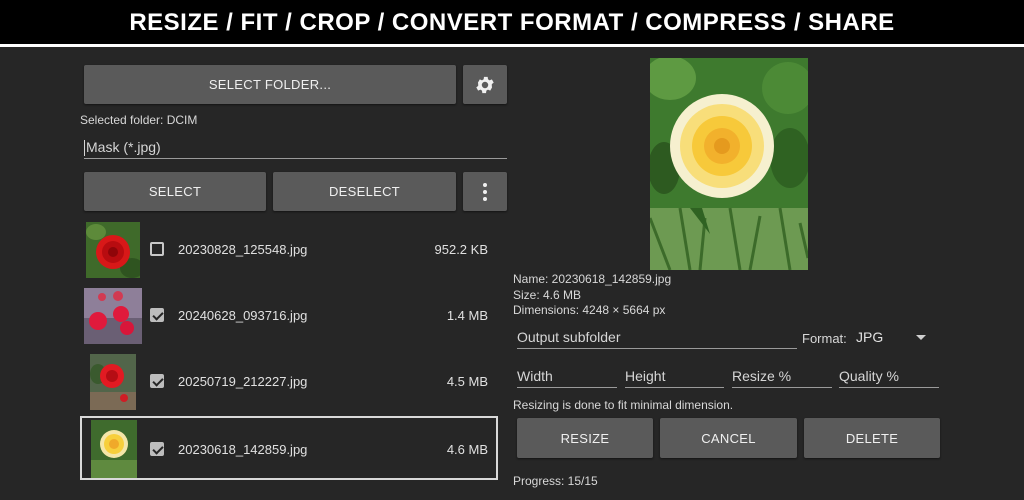  I want to click on file-row: 20240628_093716.jpg 1.4 MB, so click(289, 316).